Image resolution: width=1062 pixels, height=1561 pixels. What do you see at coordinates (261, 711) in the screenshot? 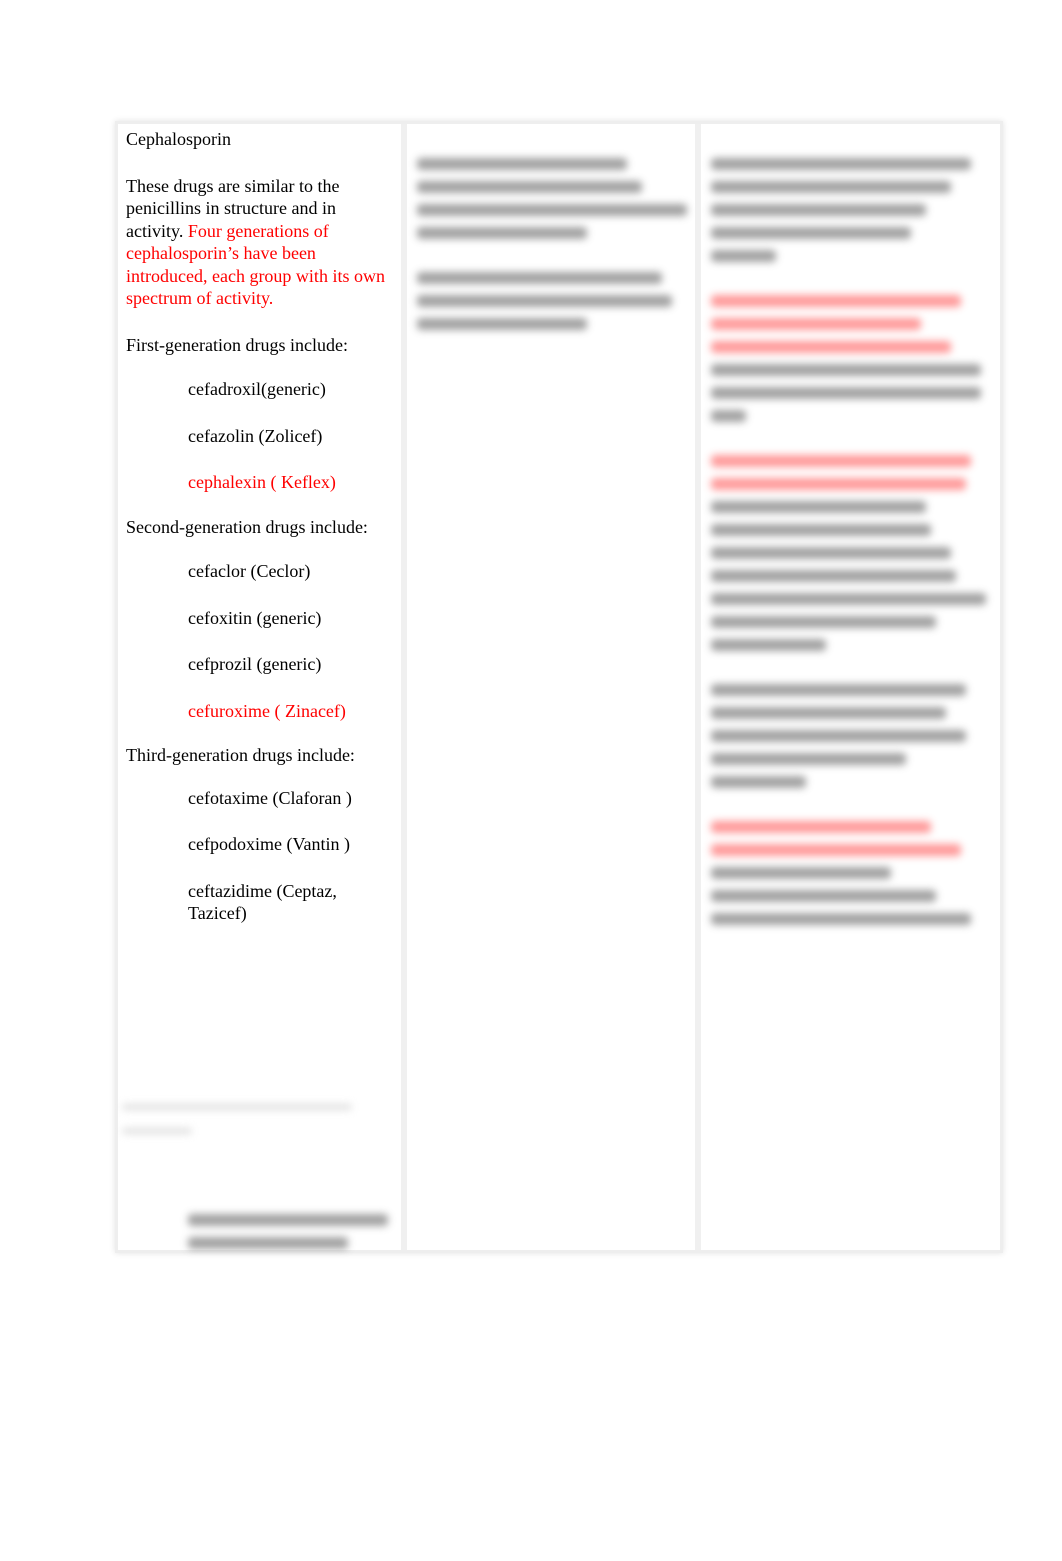
I see `drug-item: cefuroxime ( Zinacef)` at bounding box center [261, 711].